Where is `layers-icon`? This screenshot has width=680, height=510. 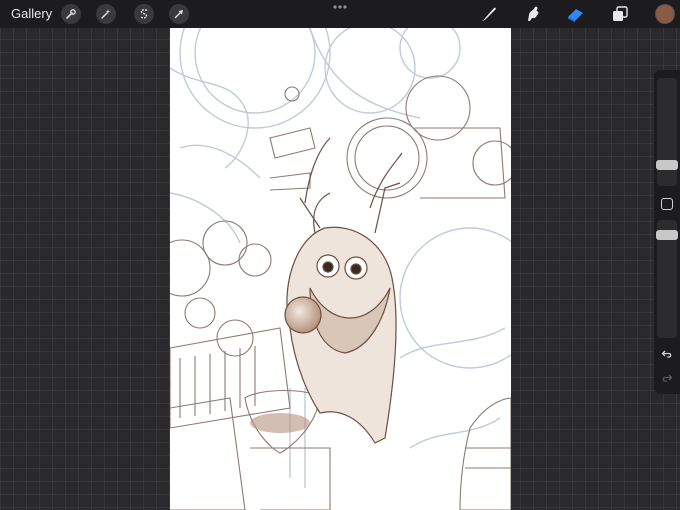 layers-icon is located at coordinates (620, 13).